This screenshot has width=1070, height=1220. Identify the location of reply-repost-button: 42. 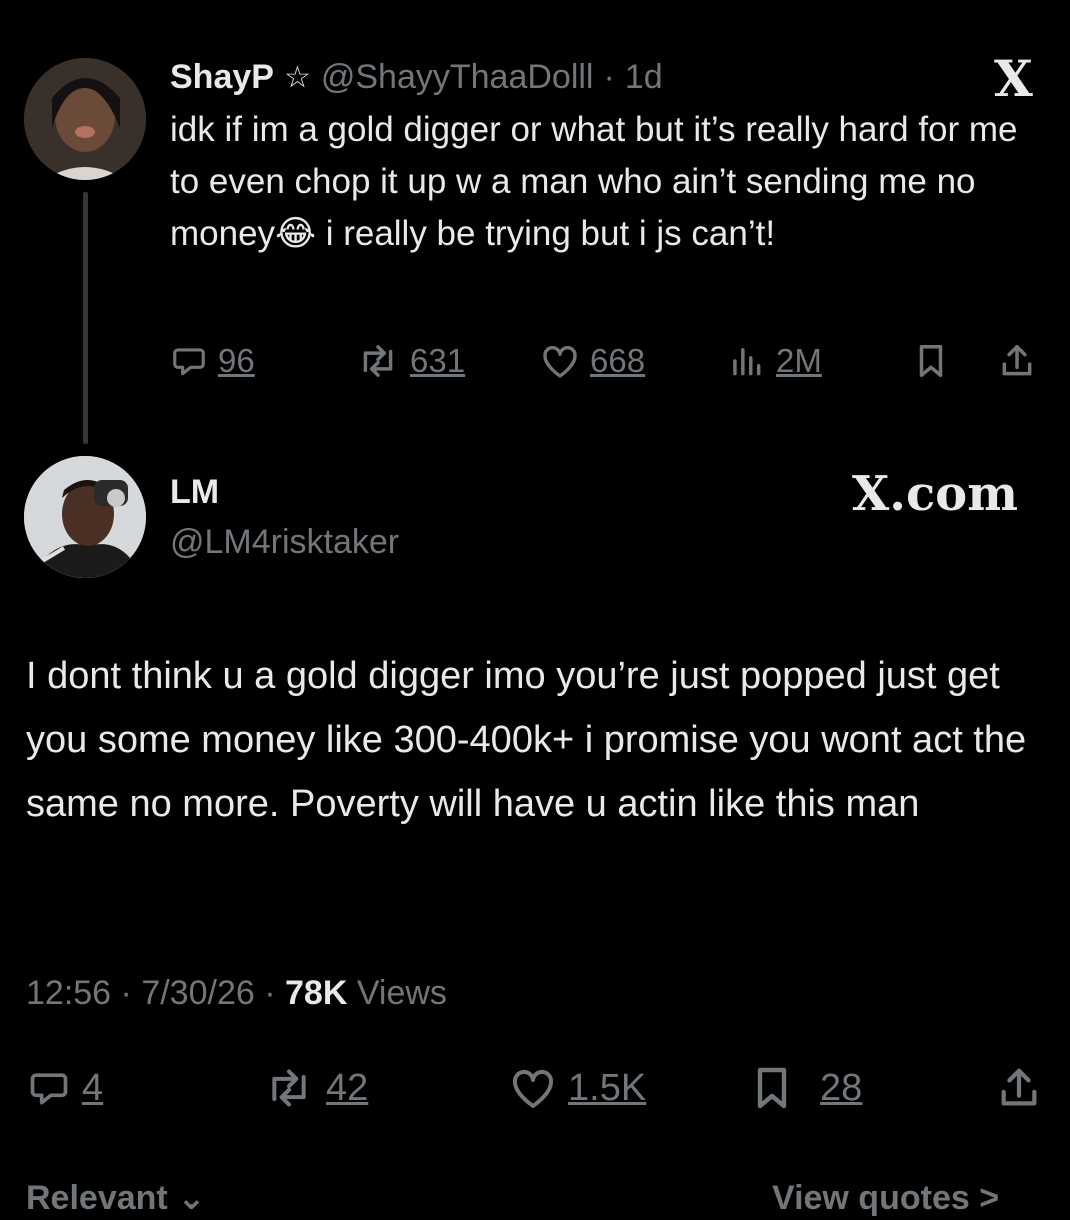
(315, 1088).